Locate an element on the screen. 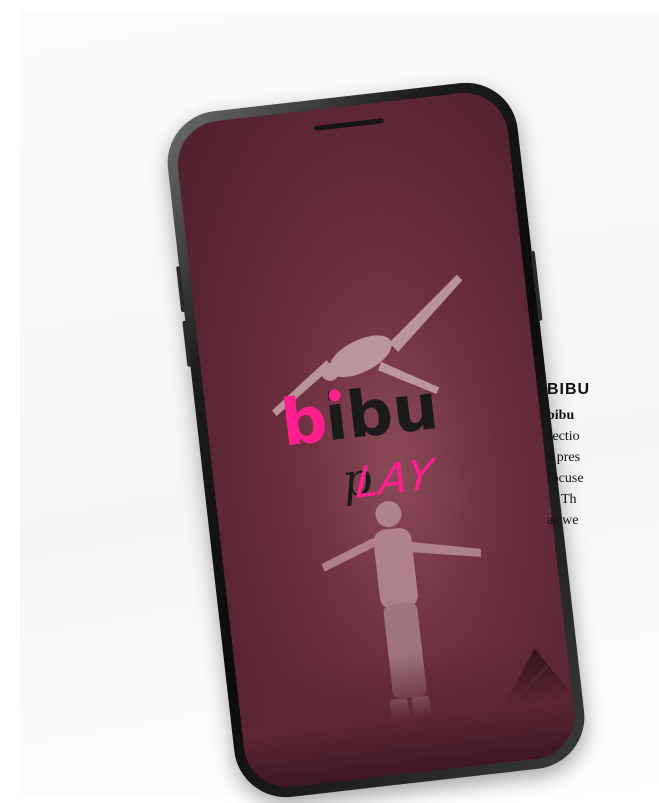 This screenshot has height=803, width=659. article-line: as we is located at coordinates (563, 520).